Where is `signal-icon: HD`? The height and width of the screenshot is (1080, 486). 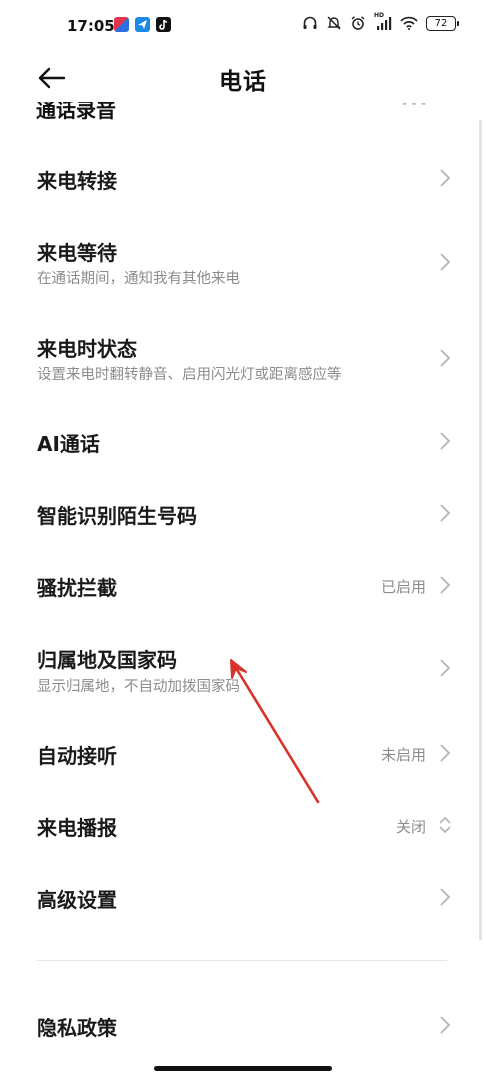
signal-icon: HD is located at coordinates (383, 21).